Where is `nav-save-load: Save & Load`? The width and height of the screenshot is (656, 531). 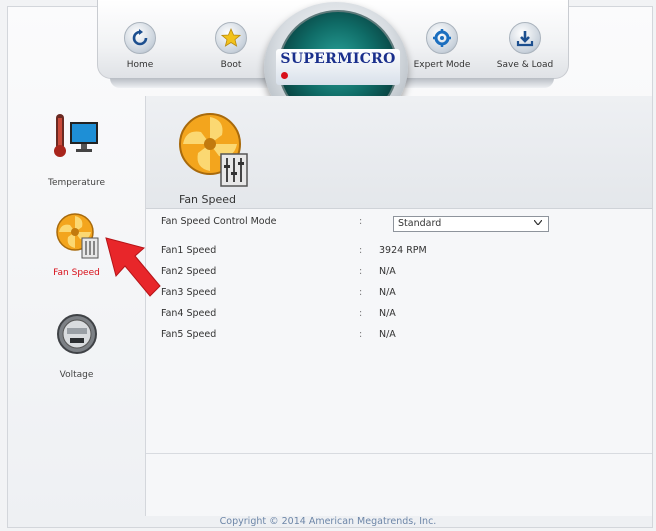
nav-save-load: Save & Load is located at coordinates (525, 46).